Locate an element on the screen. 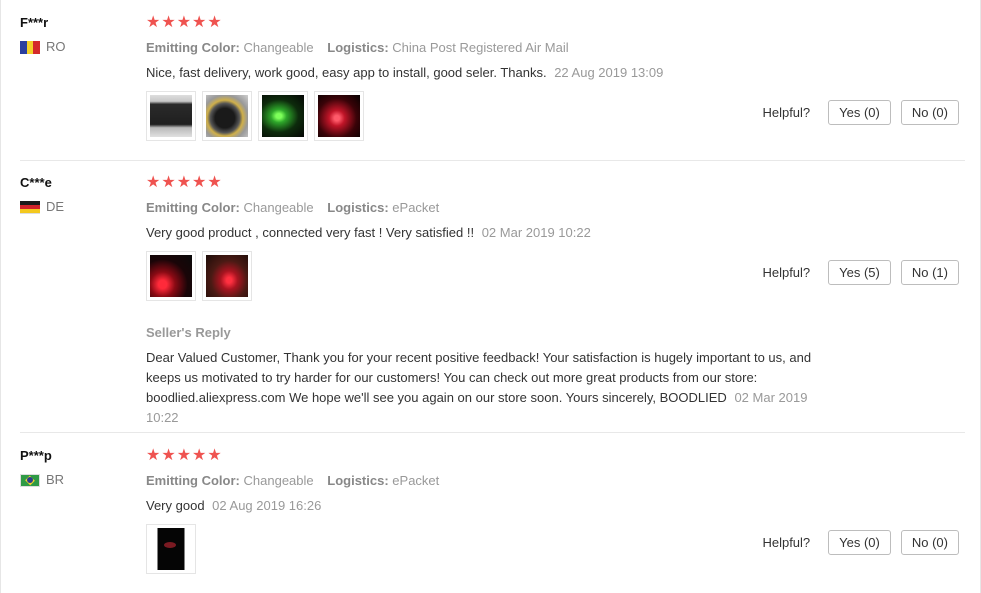  review-date: 02 Aug 2019 16:26 is located at coordinates (267, 505).